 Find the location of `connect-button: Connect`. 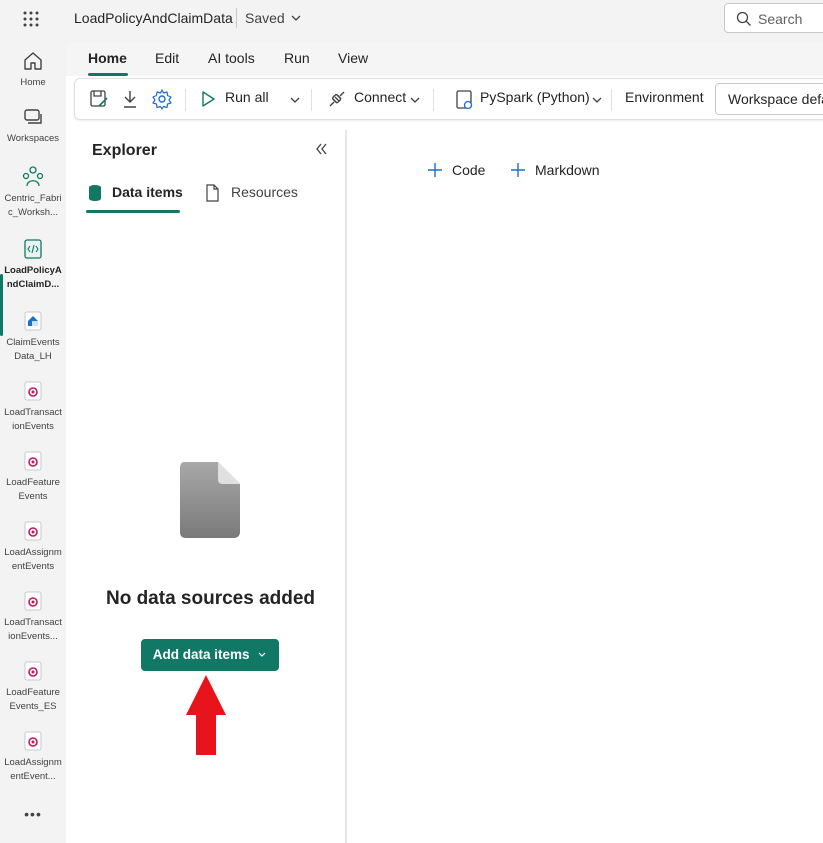

connect-button: Connect is located at coordinates (380, 97).